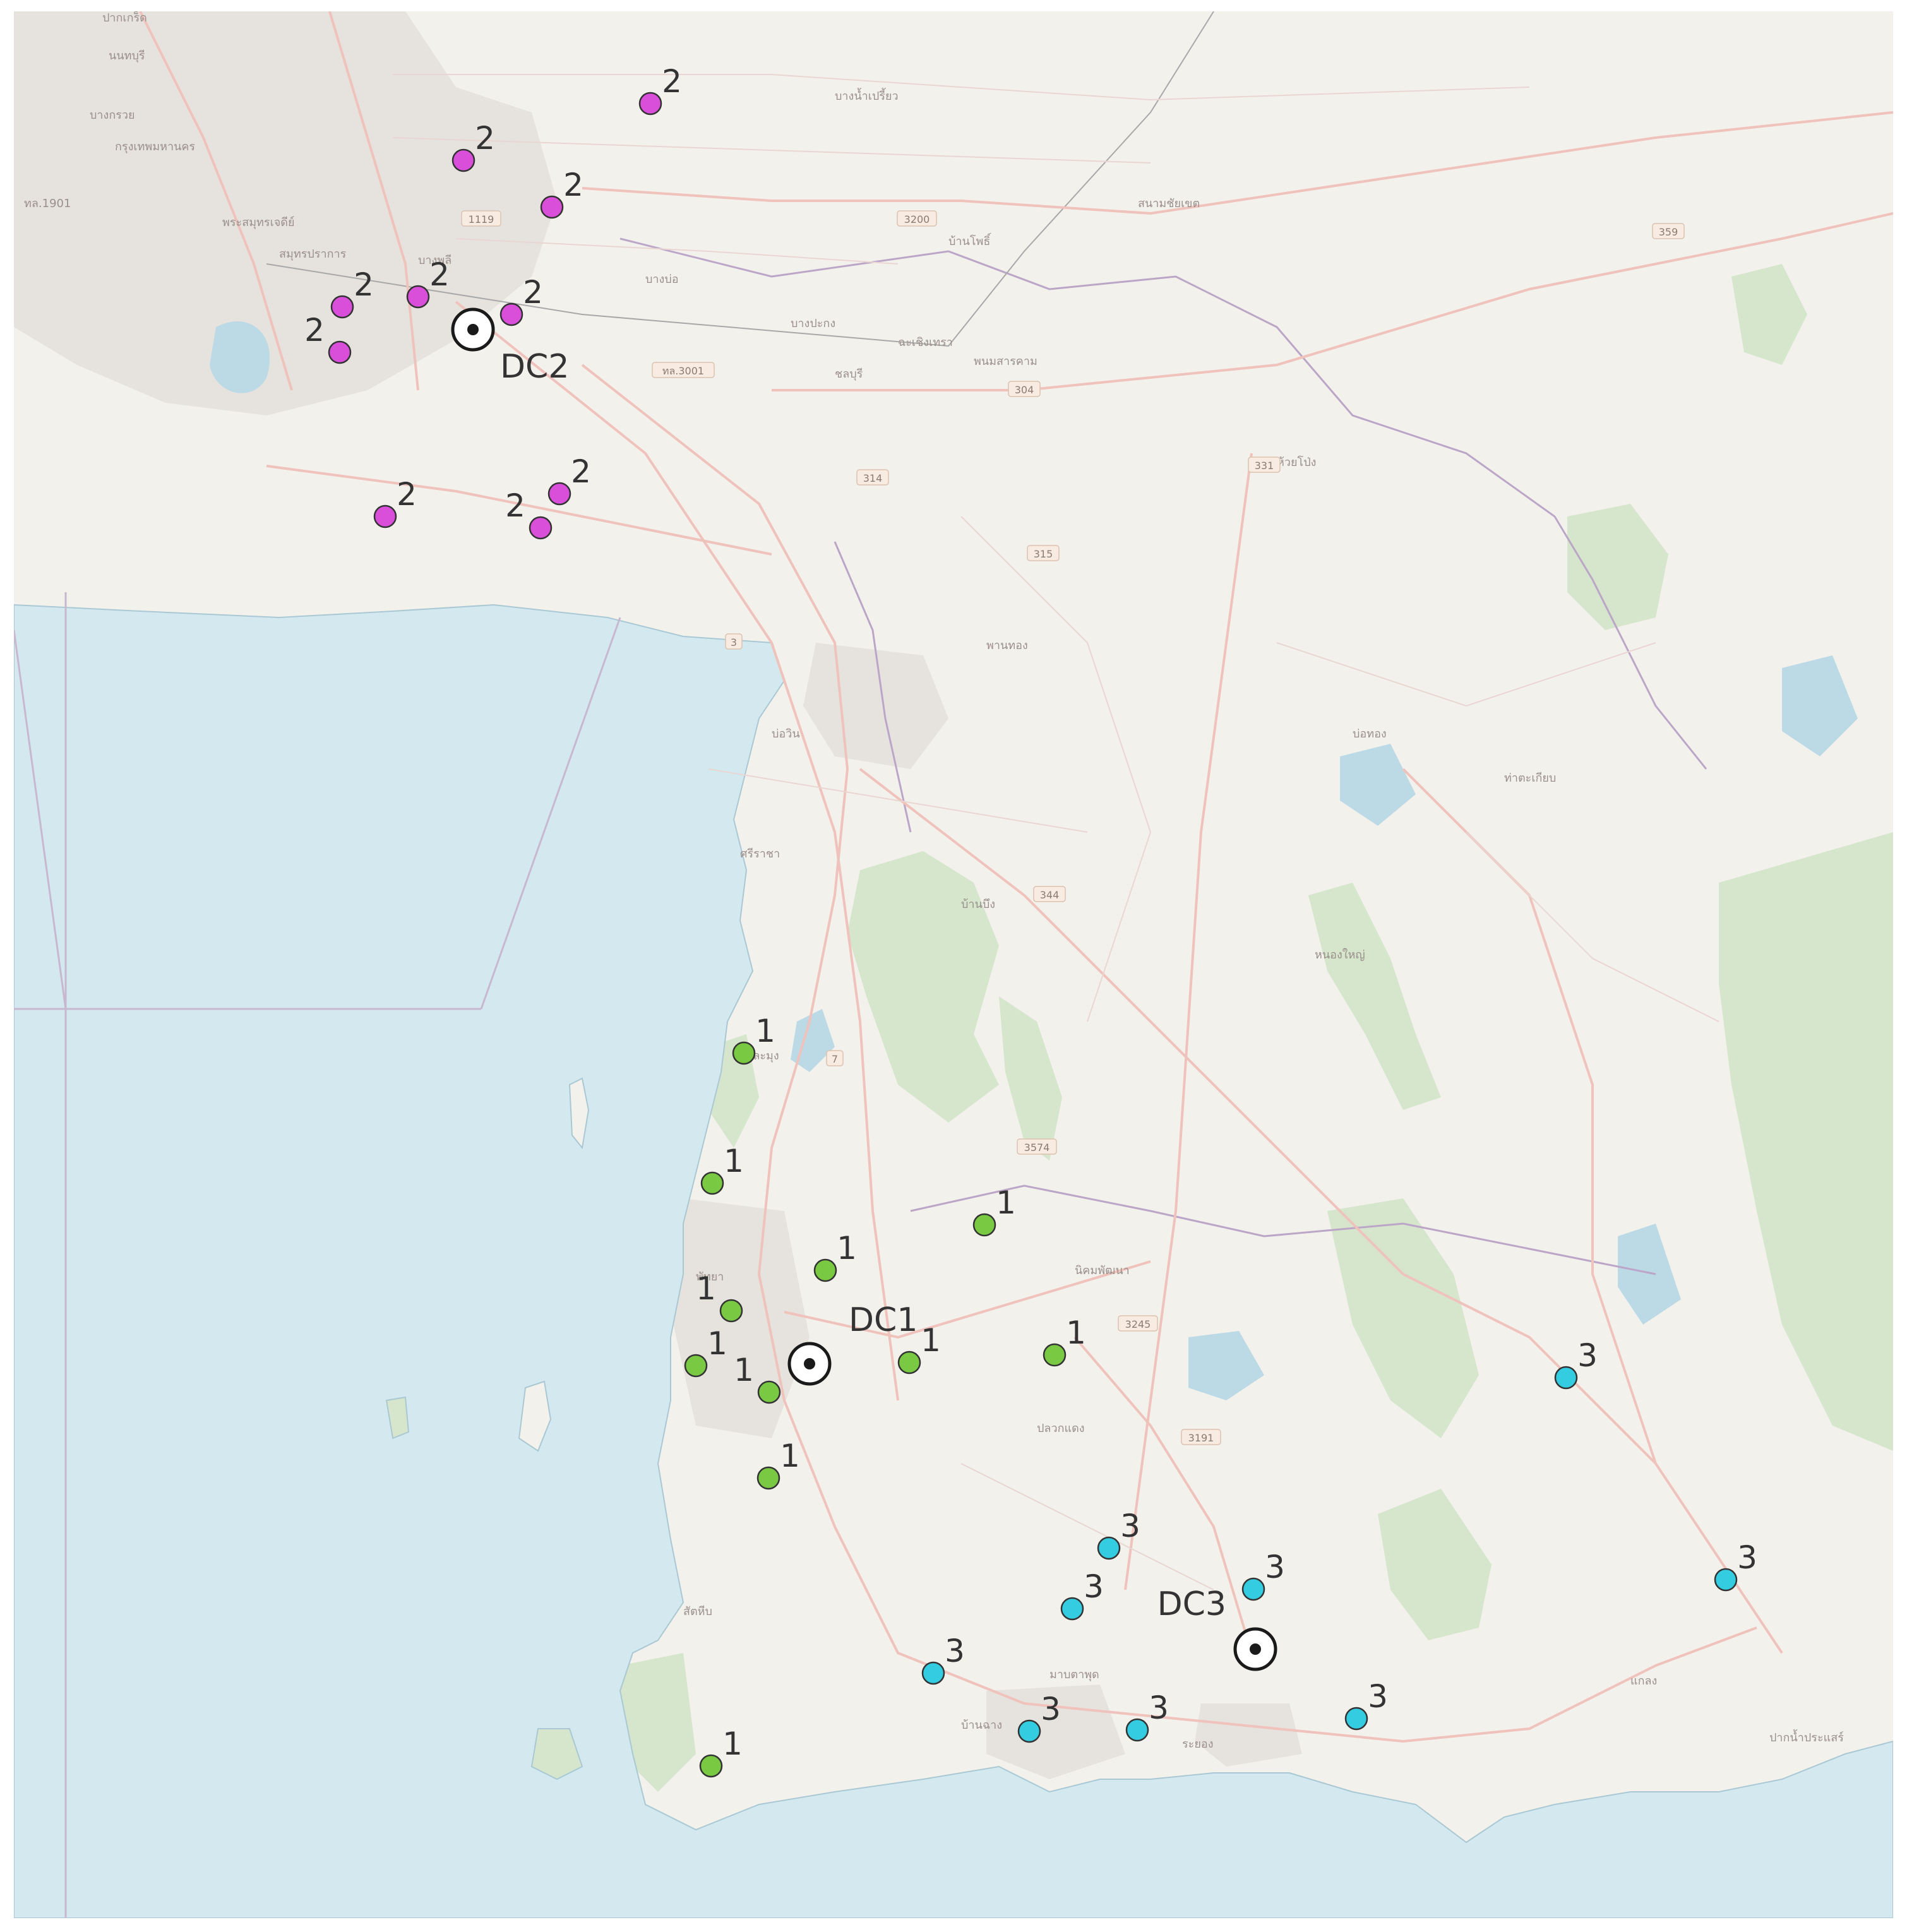 This screenshot has width=1907, height=1932. I want to click on place-label: นนทบุรี, so click(127, 56).